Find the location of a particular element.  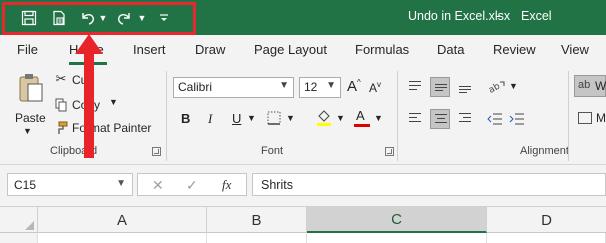

column-headers: A B C D is located at coordinates (303, 219).